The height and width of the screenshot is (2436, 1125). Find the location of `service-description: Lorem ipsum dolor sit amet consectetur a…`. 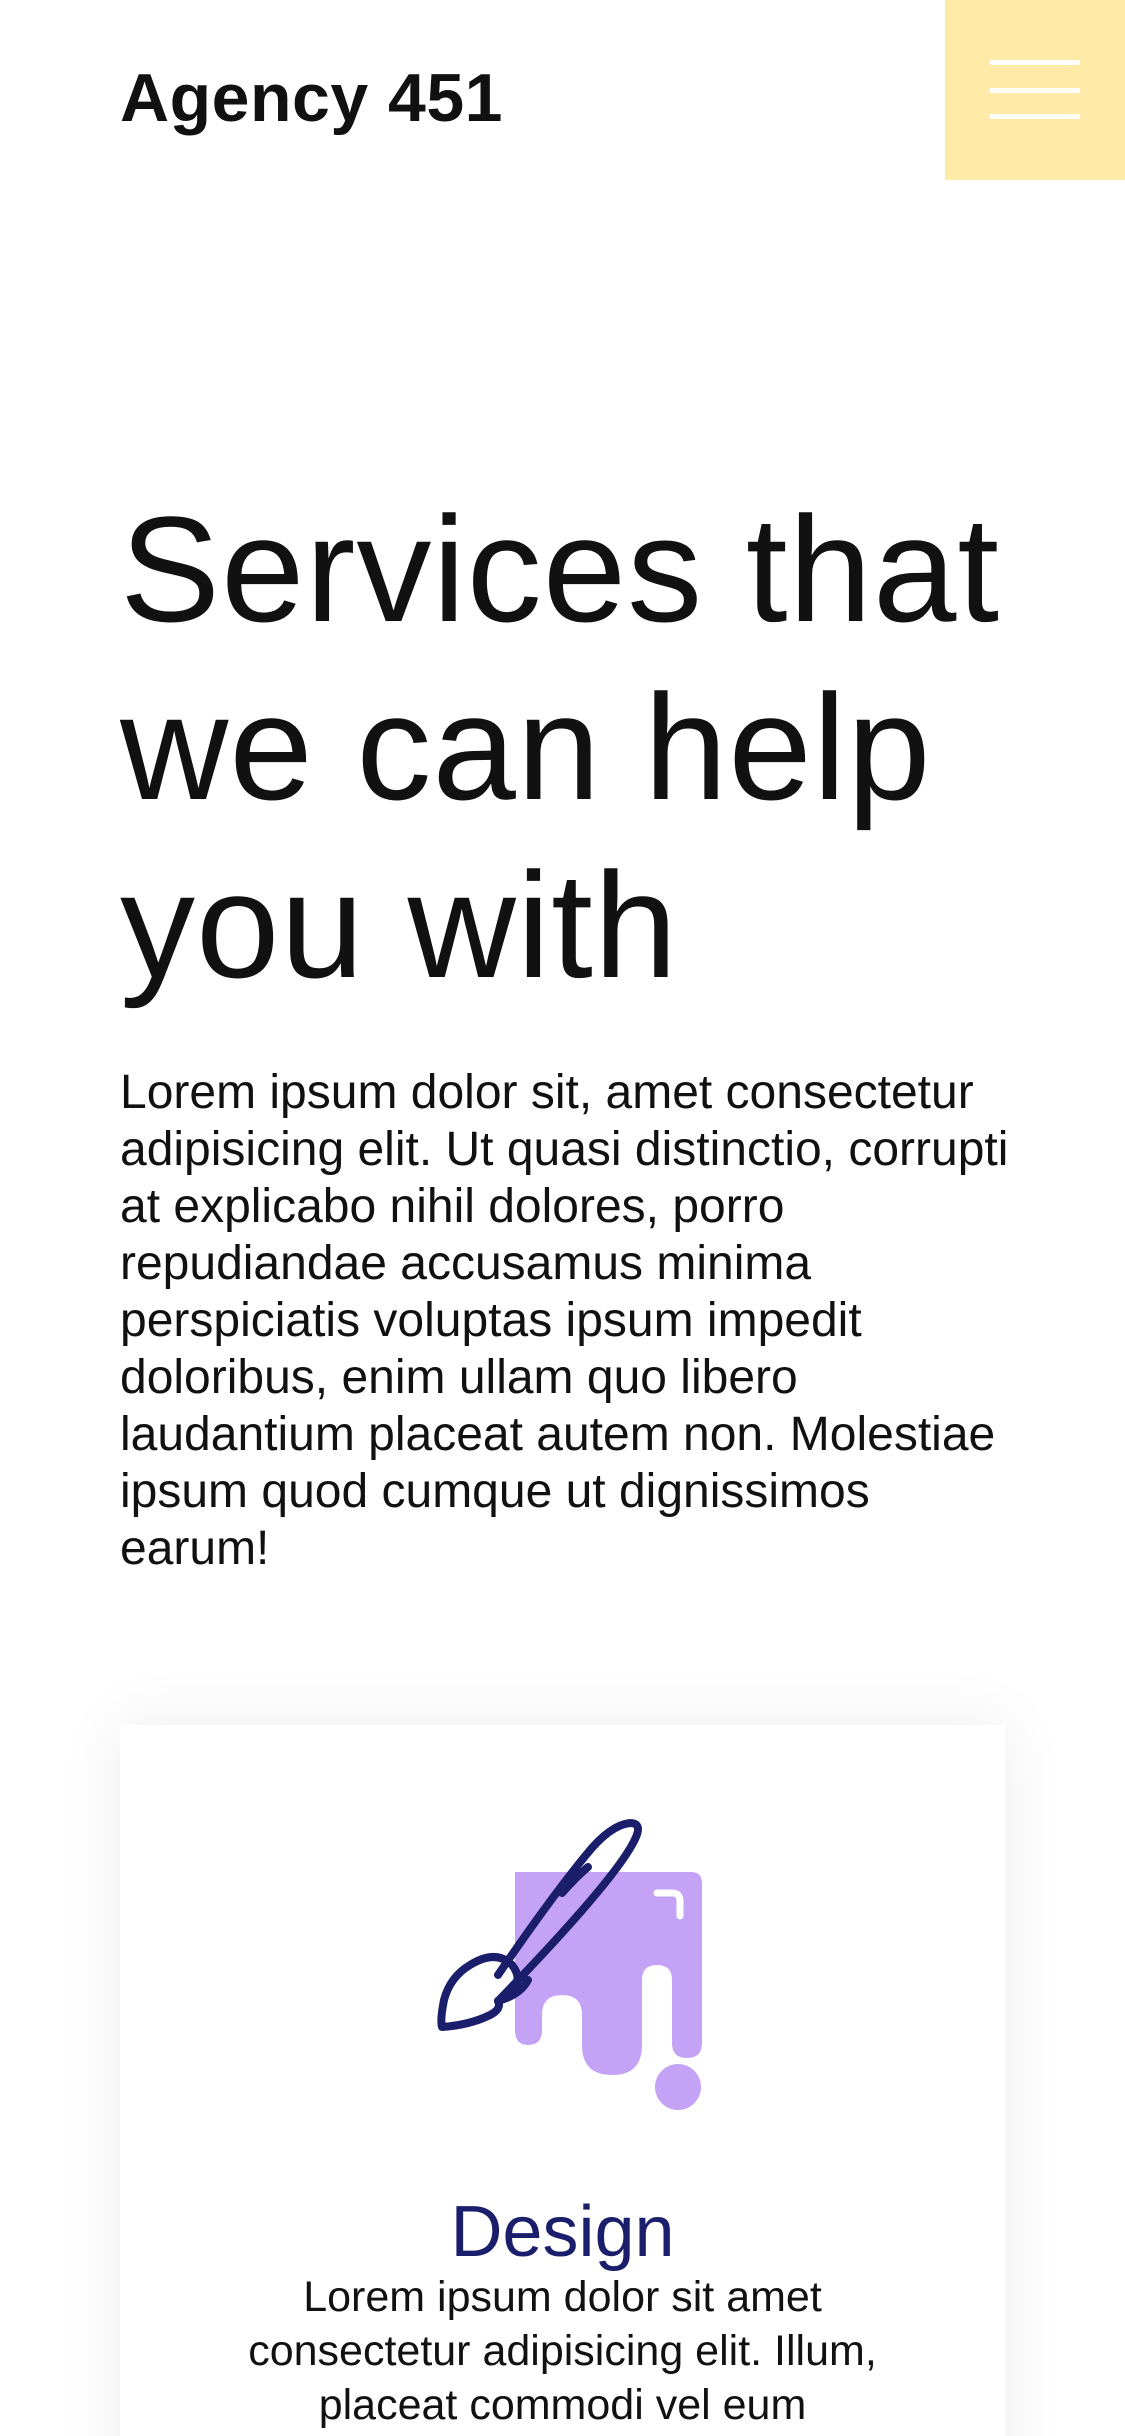

service-description: Lorem ipsum dolor sit amet consectetur a… is located at coordinates (562, 2351).